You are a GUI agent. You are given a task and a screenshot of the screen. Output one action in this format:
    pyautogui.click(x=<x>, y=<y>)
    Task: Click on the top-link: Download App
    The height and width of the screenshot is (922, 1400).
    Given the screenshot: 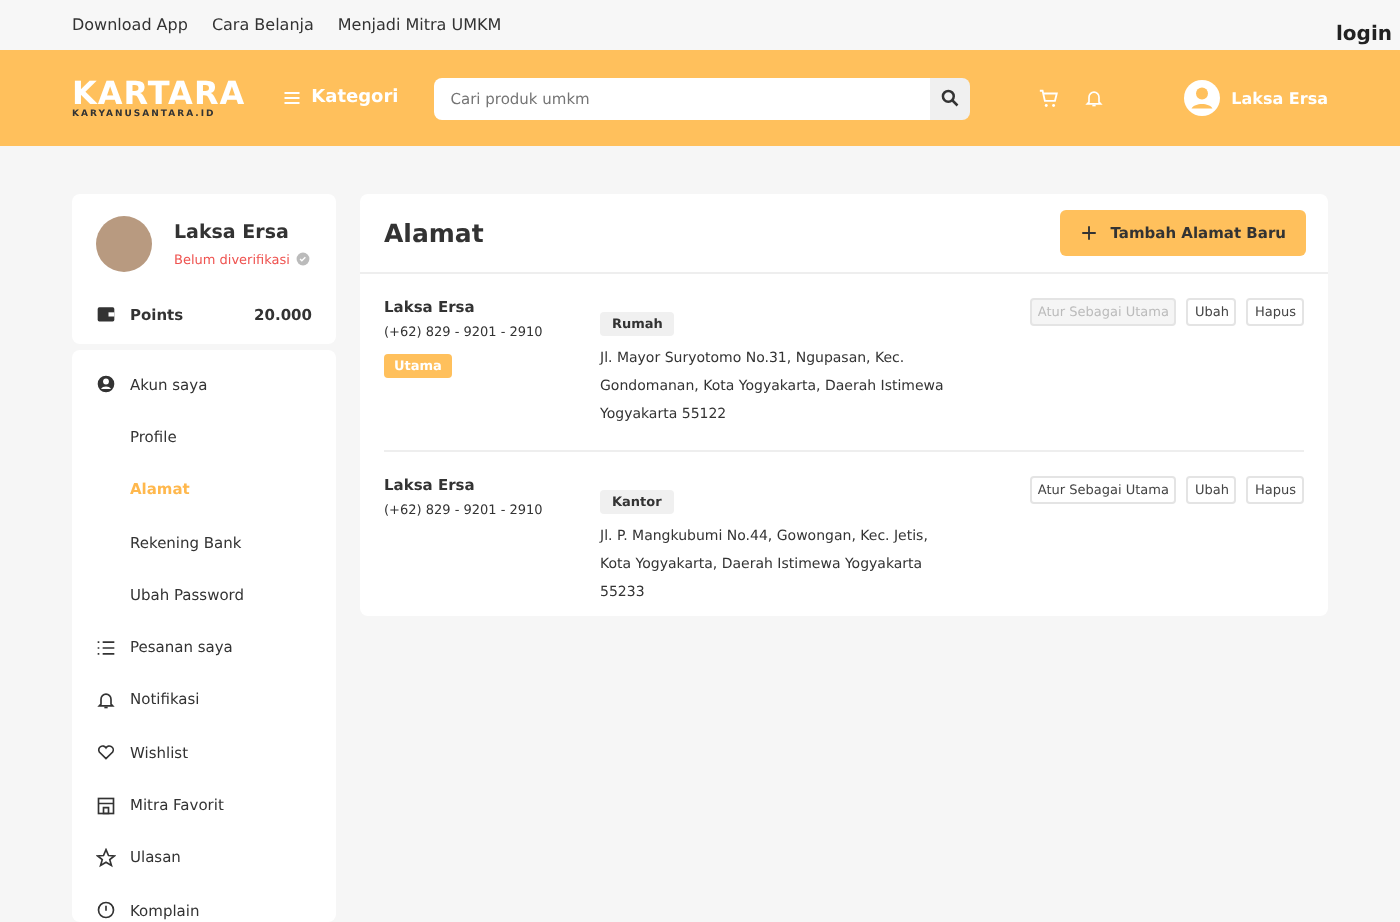 What is the action you would take?
    pyautogui.click(x=130, y=25)
    